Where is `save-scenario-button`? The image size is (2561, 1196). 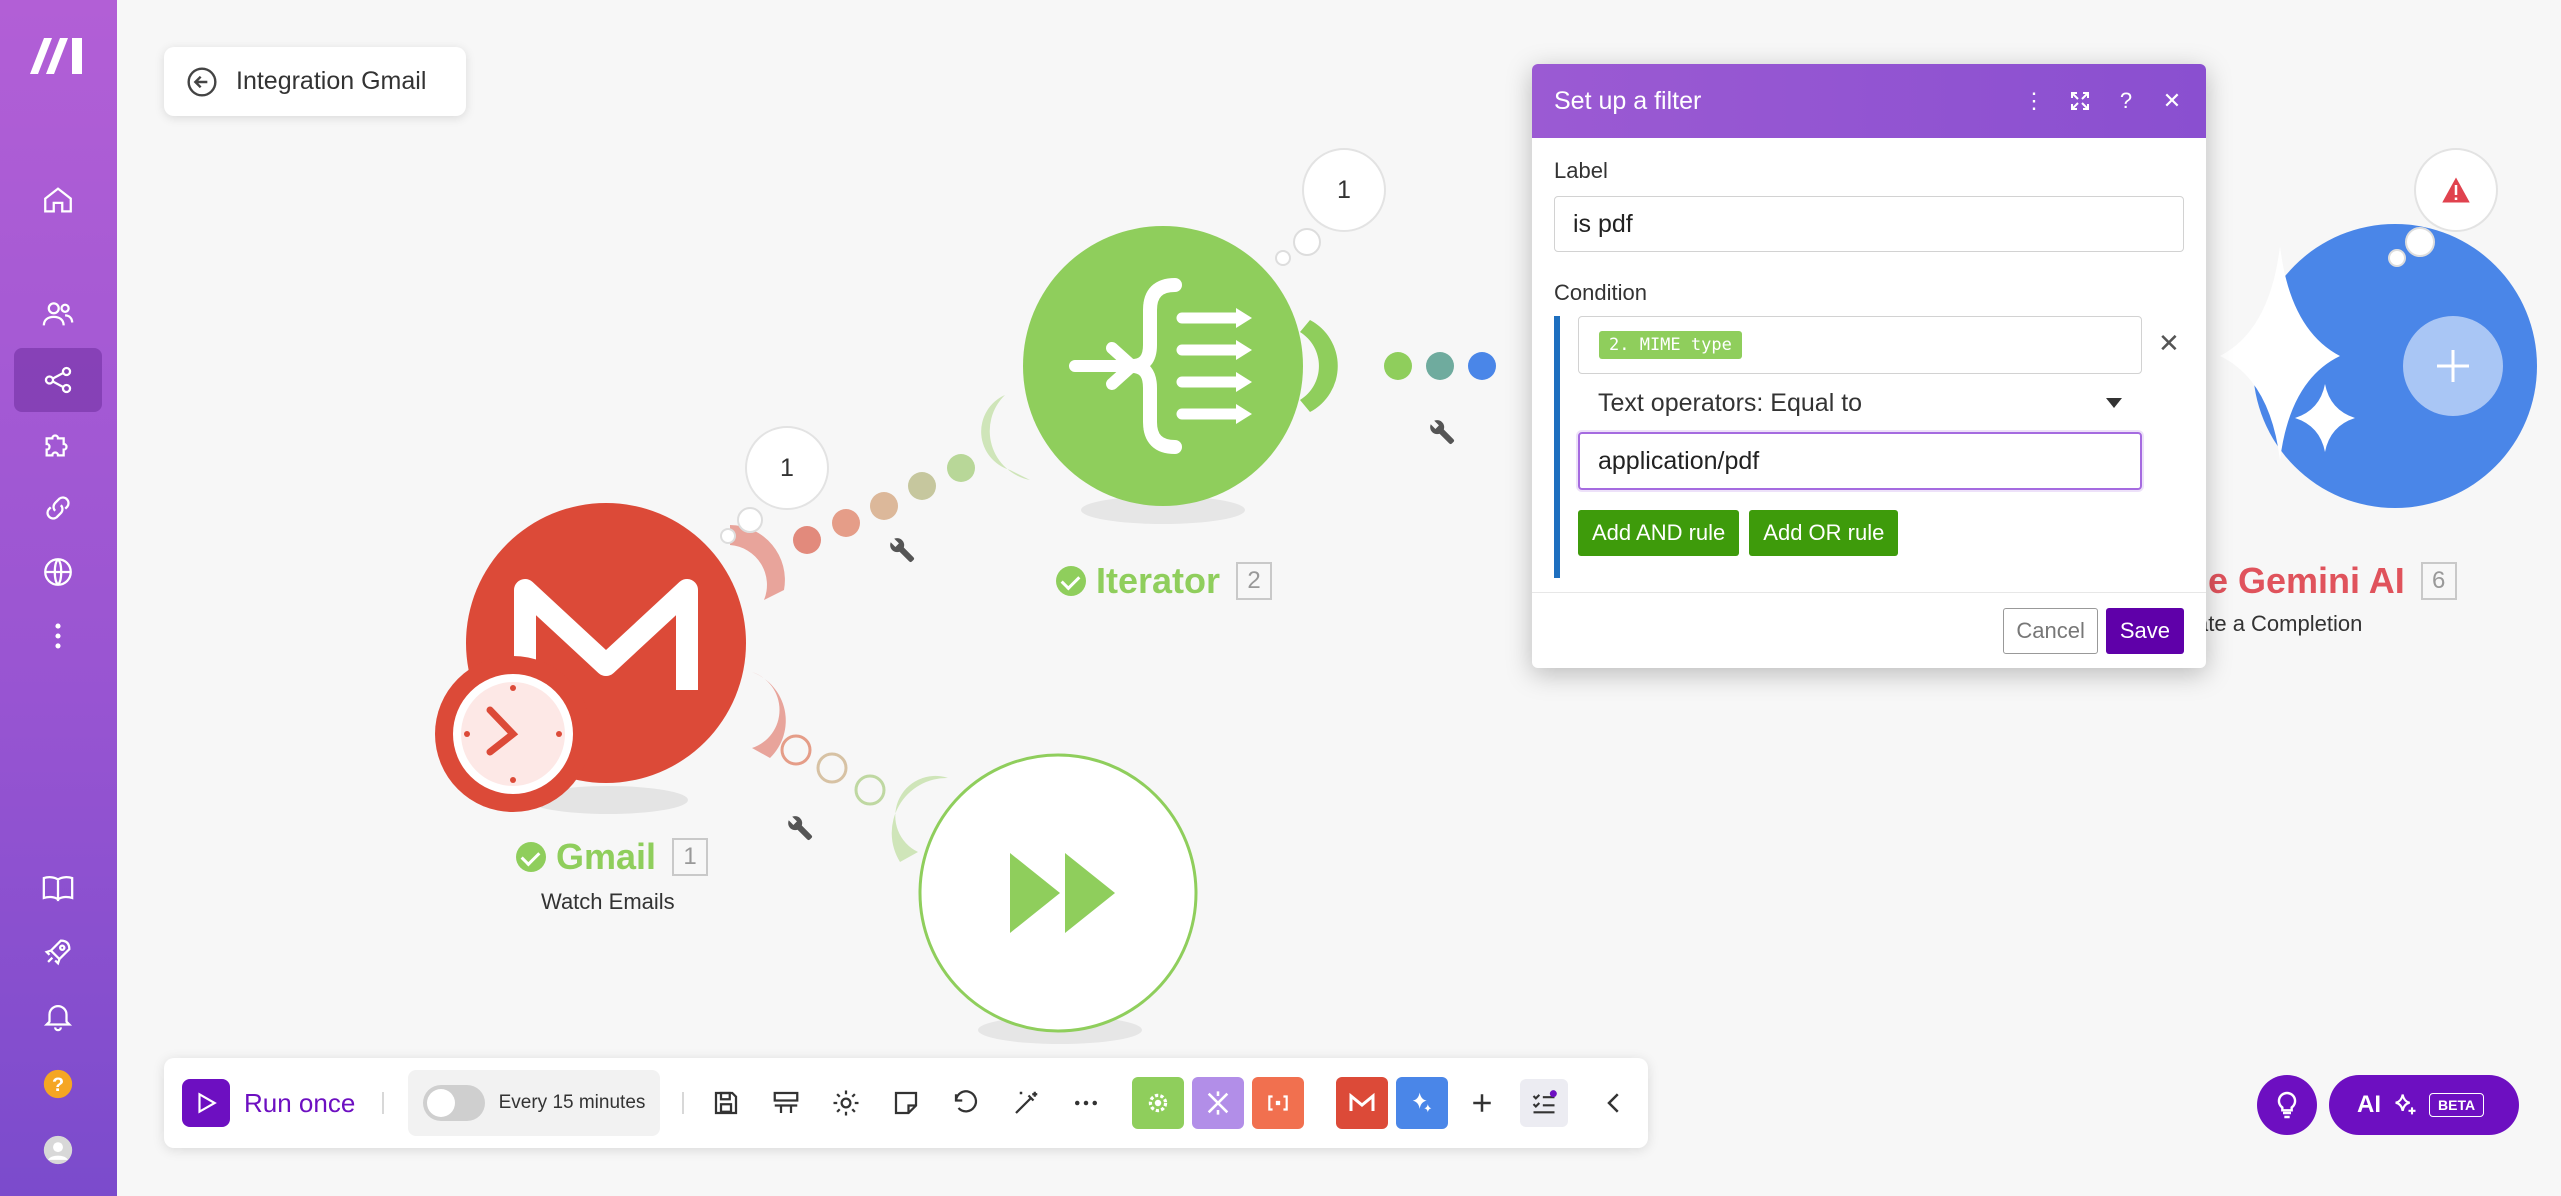 save-scenario-button is located at coordinates (726, 1103).